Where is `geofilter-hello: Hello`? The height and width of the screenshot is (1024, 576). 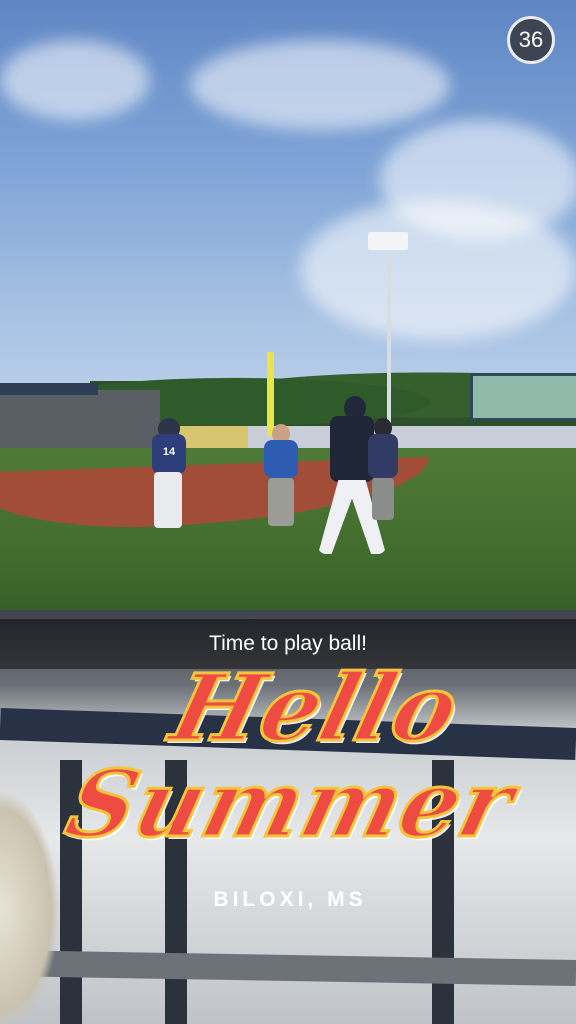
geofilter-hello: Hello is located at coordinates (316, 708).